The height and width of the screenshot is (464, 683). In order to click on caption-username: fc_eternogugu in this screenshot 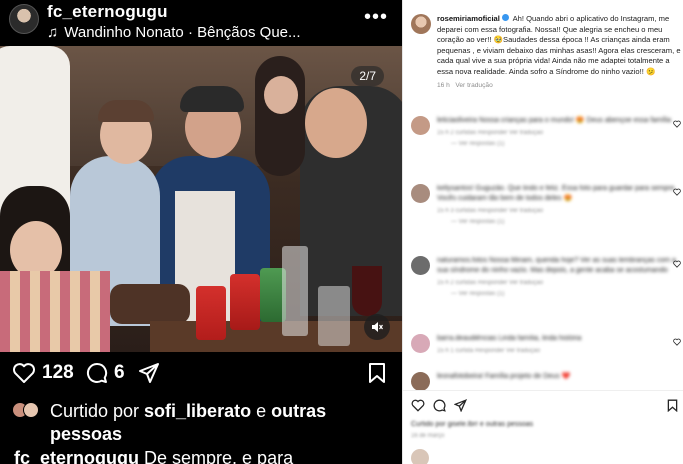, I will do `click(76, 456)`.